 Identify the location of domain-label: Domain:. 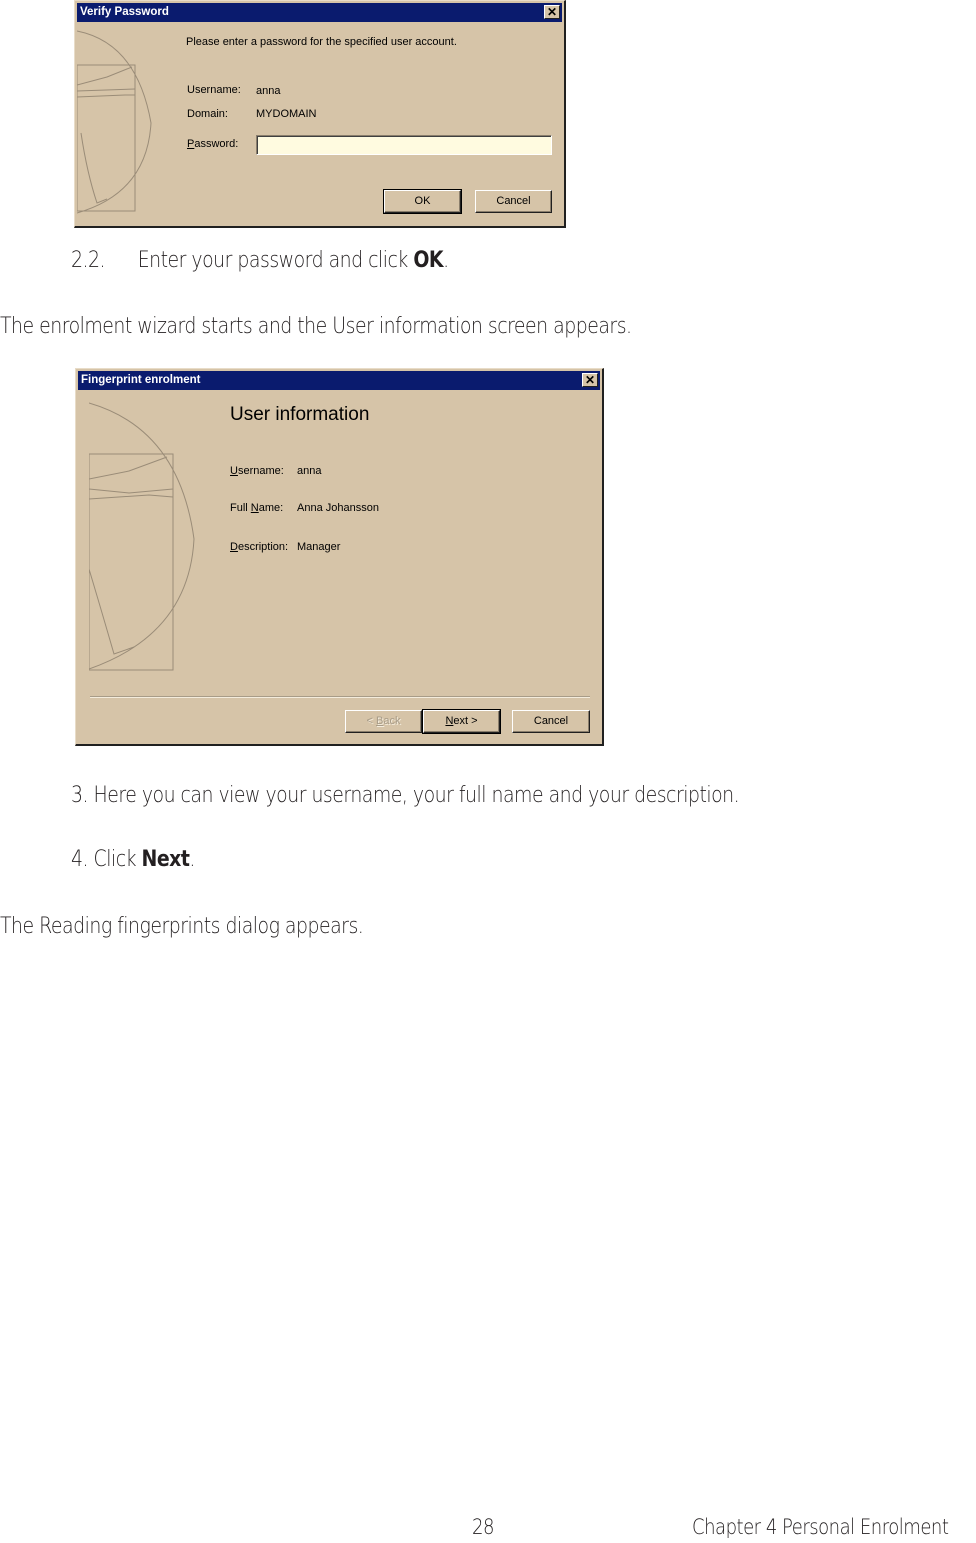
(207, 114).